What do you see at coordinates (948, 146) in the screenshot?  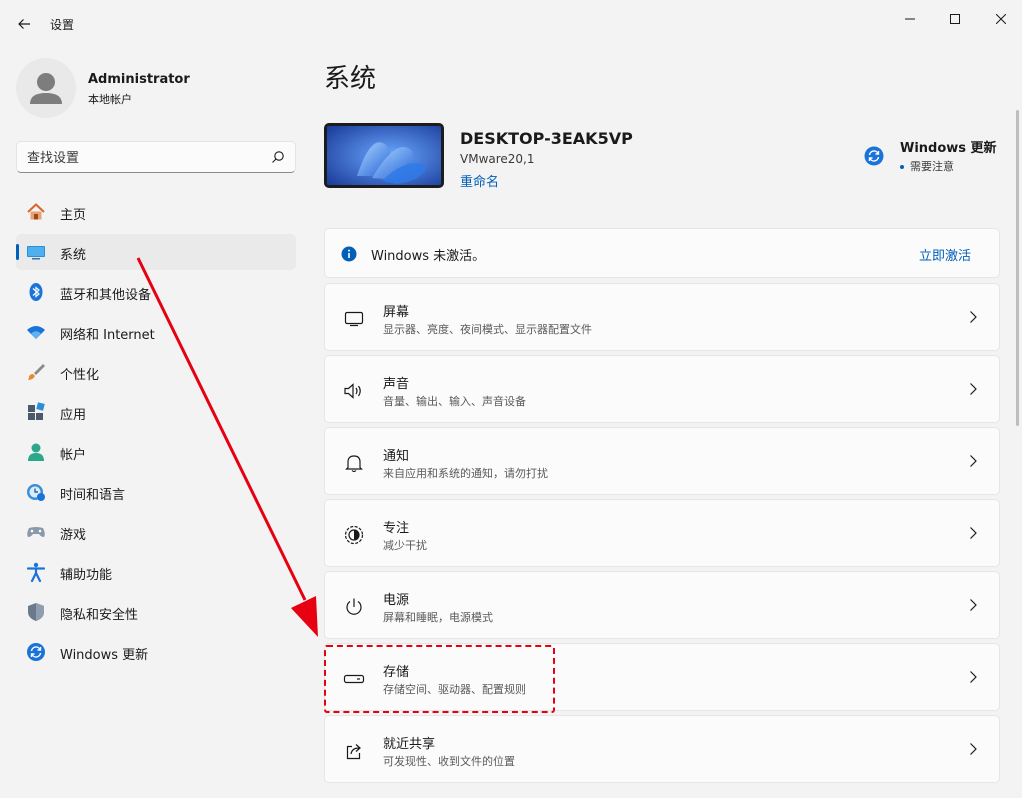 I see `windows-update-title: Windows 更新` at bounding box center [948, 146].